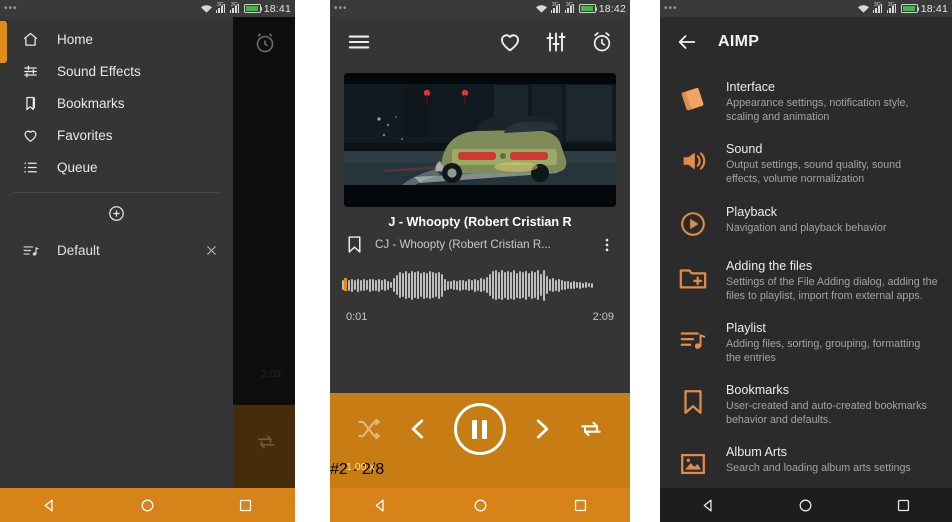 Image resolution: width=952 pixels, height=522 pixels. I want to click on waveform, so click(480, 285).